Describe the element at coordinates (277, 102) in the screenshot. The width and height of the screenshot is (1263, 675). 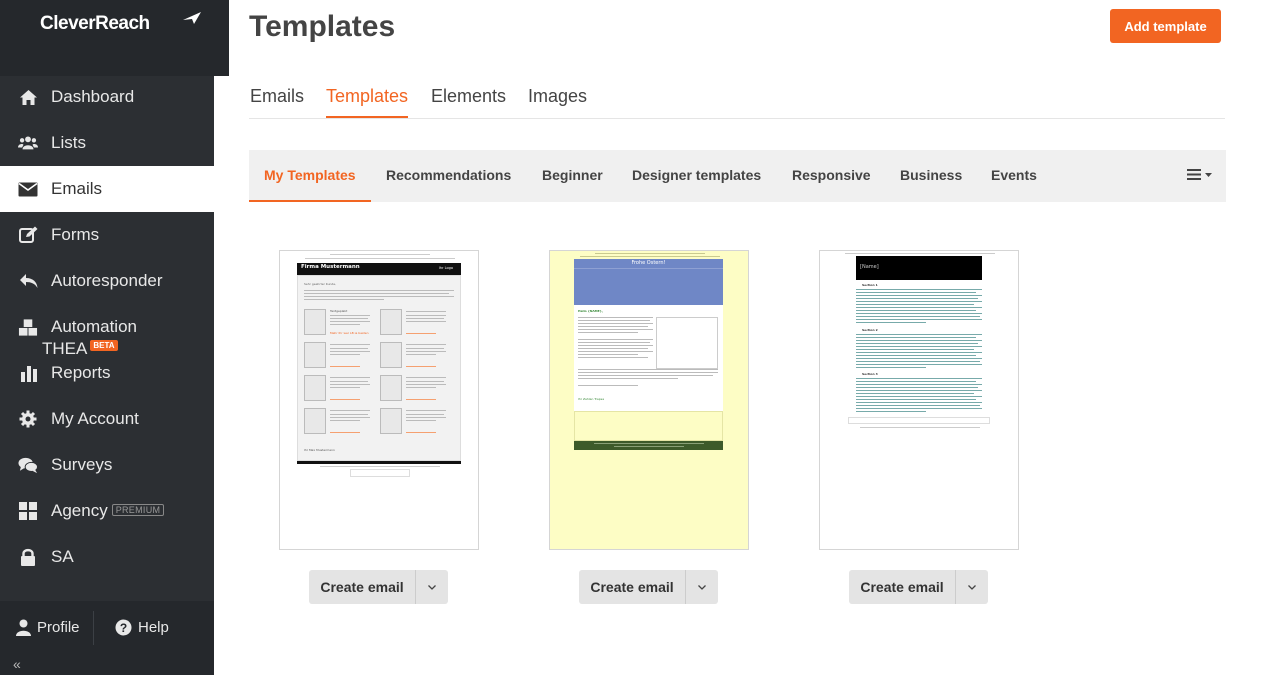
I see `tab-emails: Emails` at that location.